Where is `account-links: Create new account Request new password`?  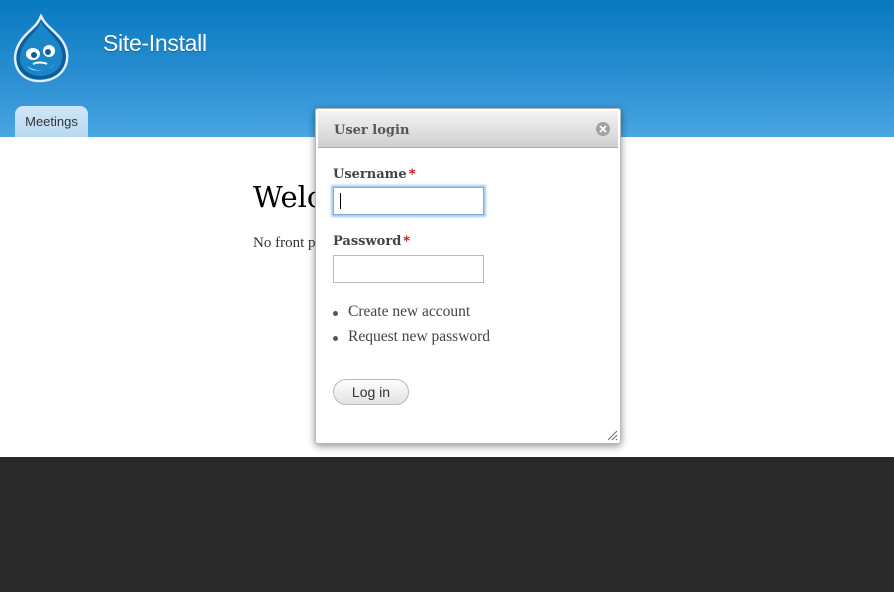
account-links: Create new account Request new password is located at coordinates (411, 328).